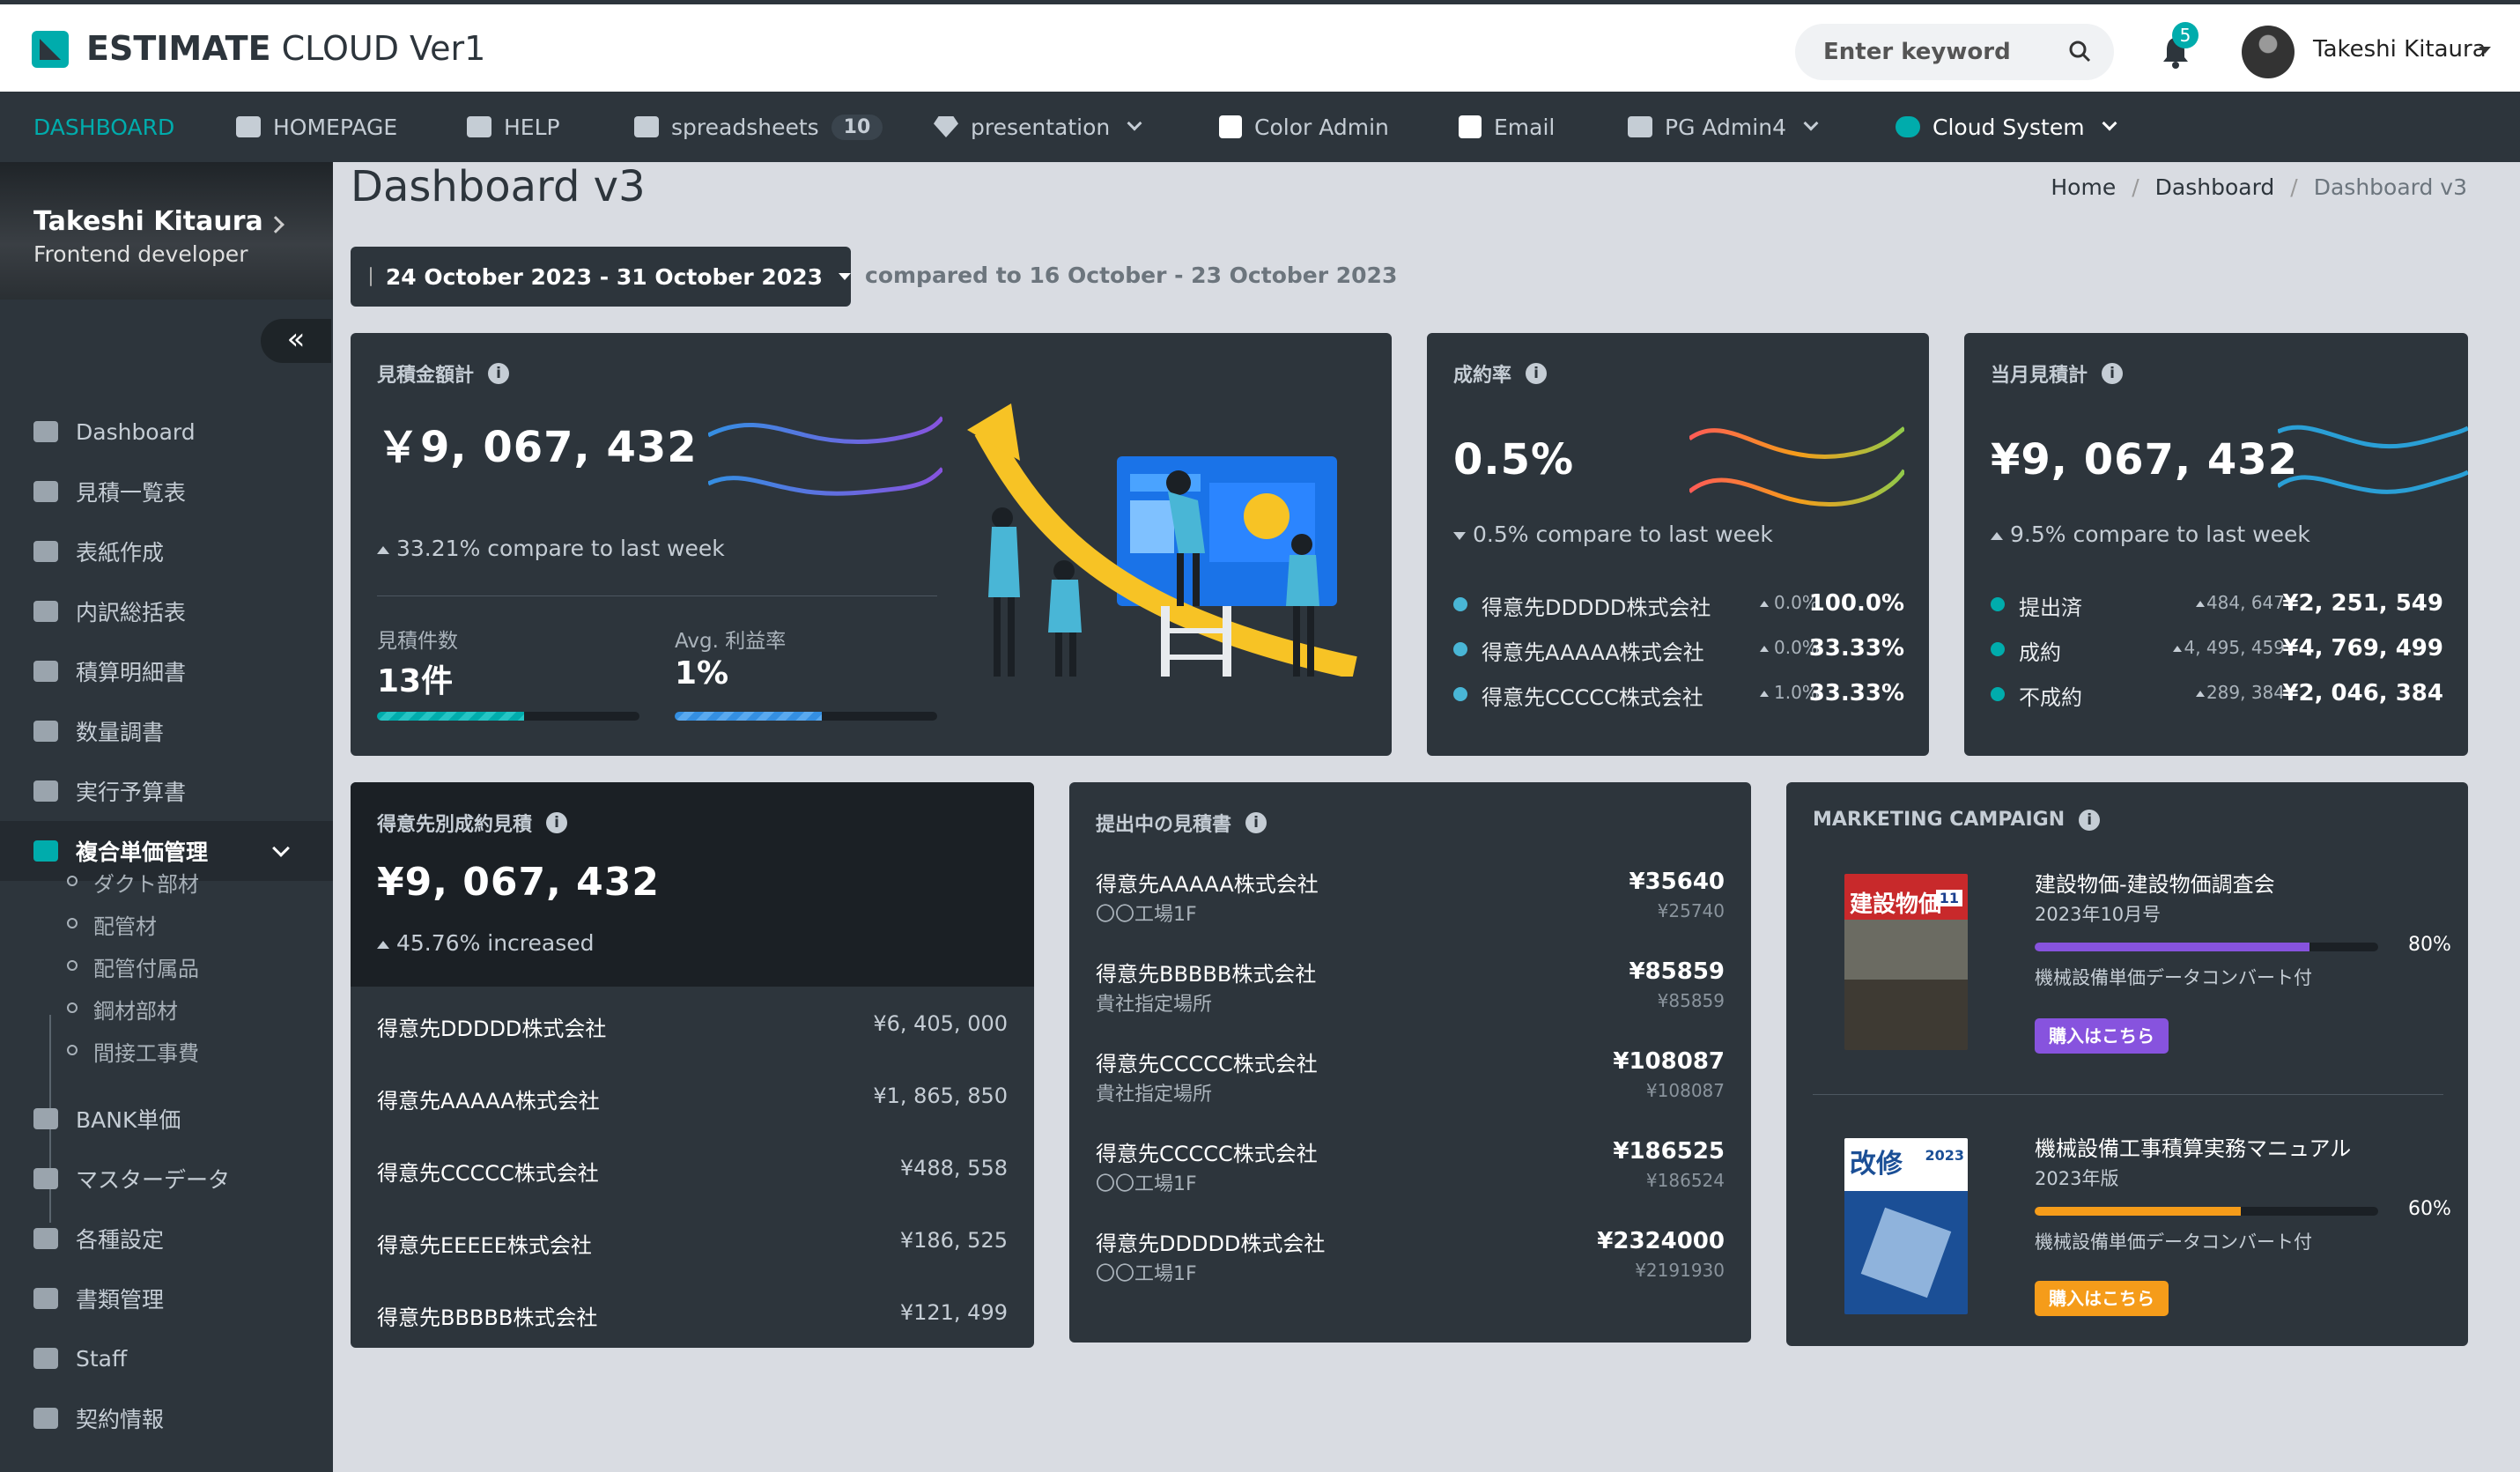 The width and height of the screenshot is (2520, 1472). What do you see at coordinates (120, 732) in the screenshot?
I see `sidebar-item-label: 数量調書` at bounding box center [120, 732].